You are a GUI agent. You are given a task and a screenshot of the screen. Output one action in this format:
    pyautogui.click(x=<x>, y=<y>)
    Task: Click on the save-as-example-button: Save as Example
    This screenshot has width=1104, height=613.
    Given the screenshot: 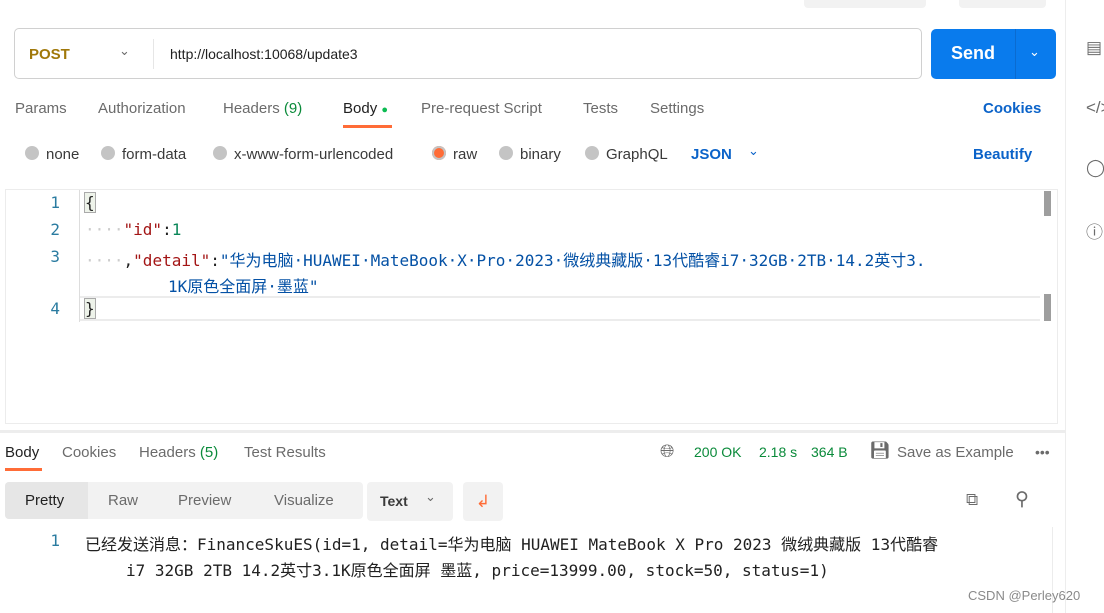 What is the action you would take?
    pyautogui.click(x=955, y=452)
    